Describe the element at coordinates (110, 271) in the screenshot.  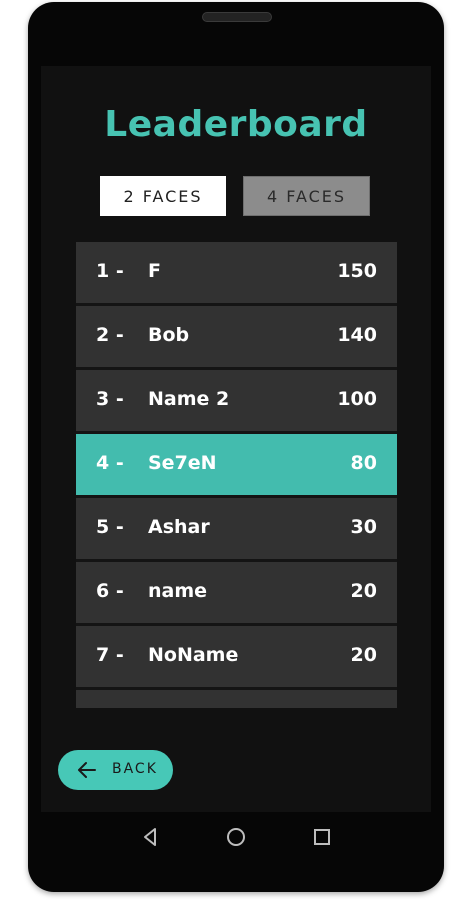
I see `rank-label: 1 -` at that location.